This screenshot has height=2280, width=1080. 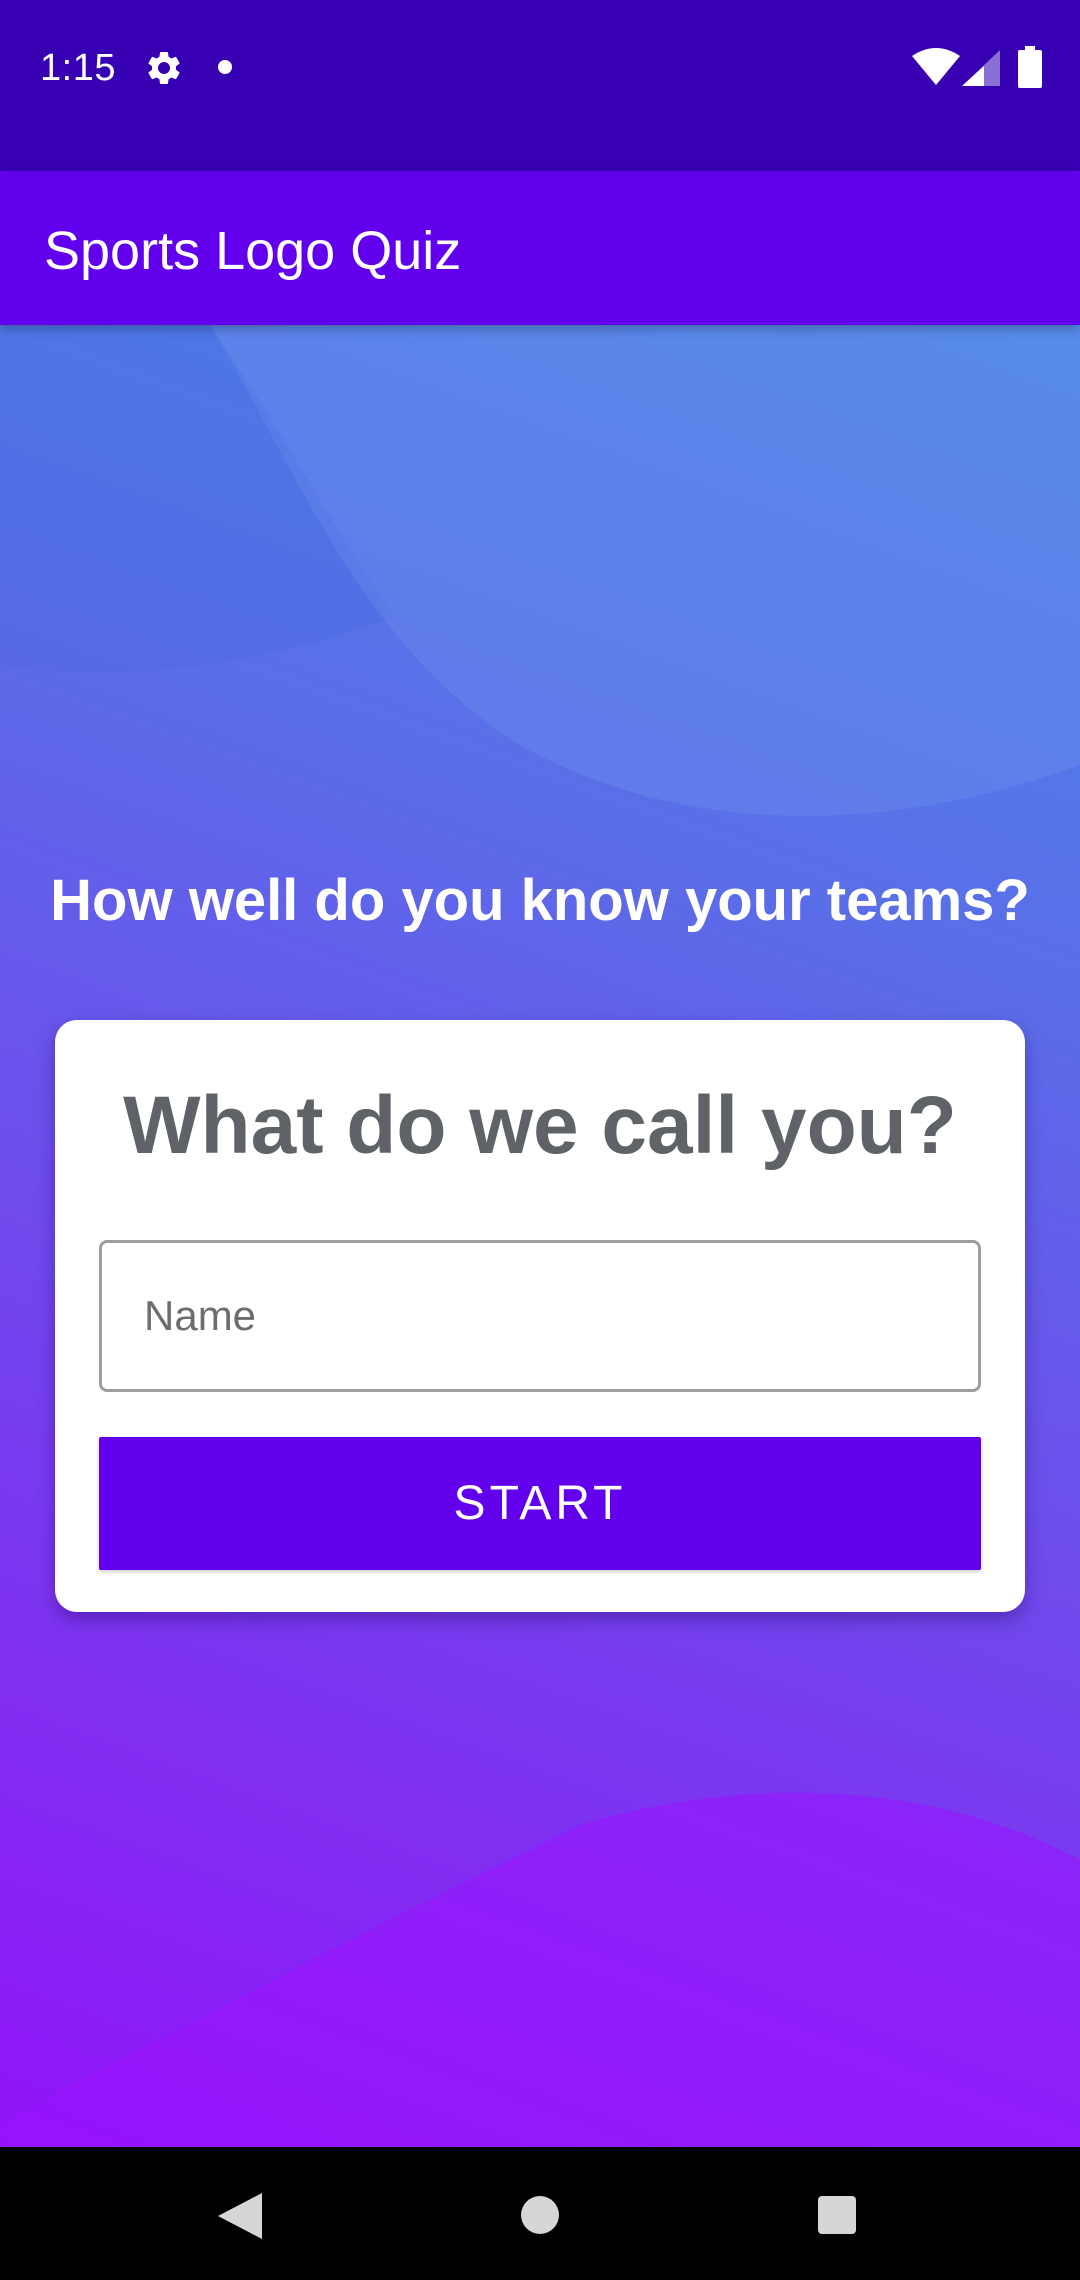 What do you see at coordinates (78, 68) in the screenshot?
I see `status-time: 1:15` at bounding box center [78, 68].